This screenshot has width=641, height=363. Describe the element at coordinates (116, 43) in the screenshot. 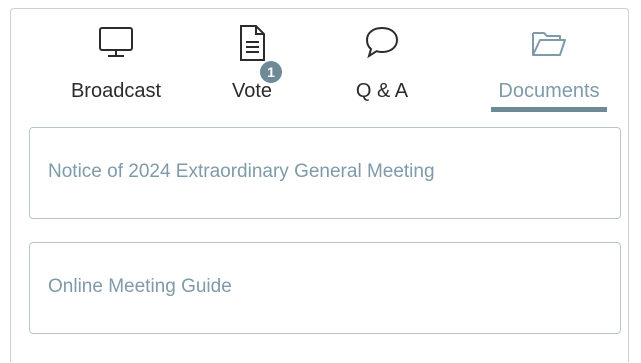

I see `monitor-icon` at that location.